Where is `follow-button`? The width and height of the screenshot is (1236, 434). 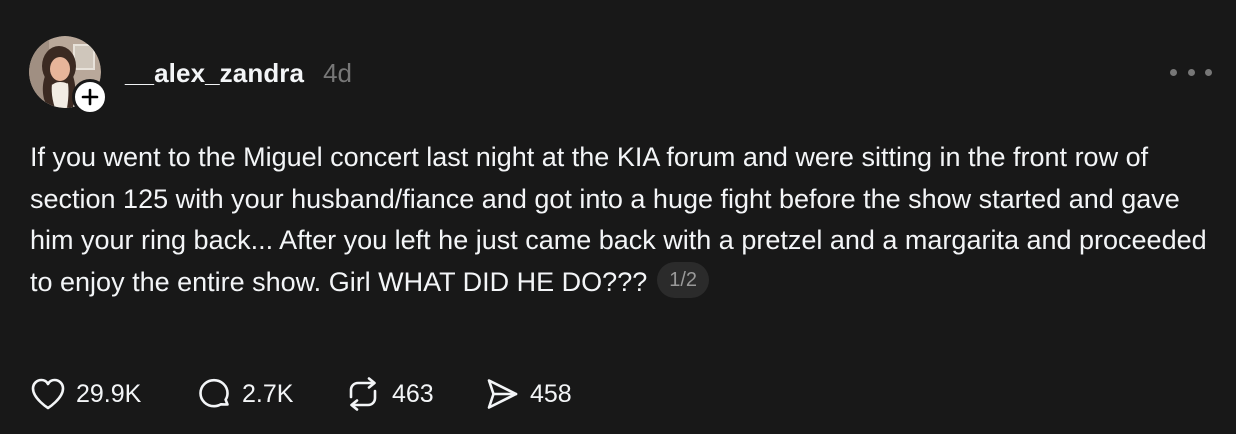
follow-button is located at coordinates (90, 97).